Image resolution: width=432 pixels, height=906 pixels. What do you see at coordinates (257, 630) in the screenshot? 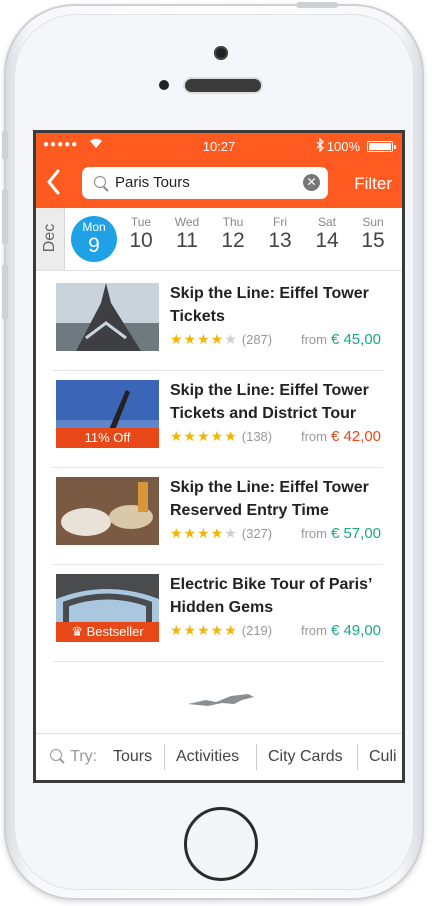
I see `review-count: (219)` at bounding box center [257, 630].